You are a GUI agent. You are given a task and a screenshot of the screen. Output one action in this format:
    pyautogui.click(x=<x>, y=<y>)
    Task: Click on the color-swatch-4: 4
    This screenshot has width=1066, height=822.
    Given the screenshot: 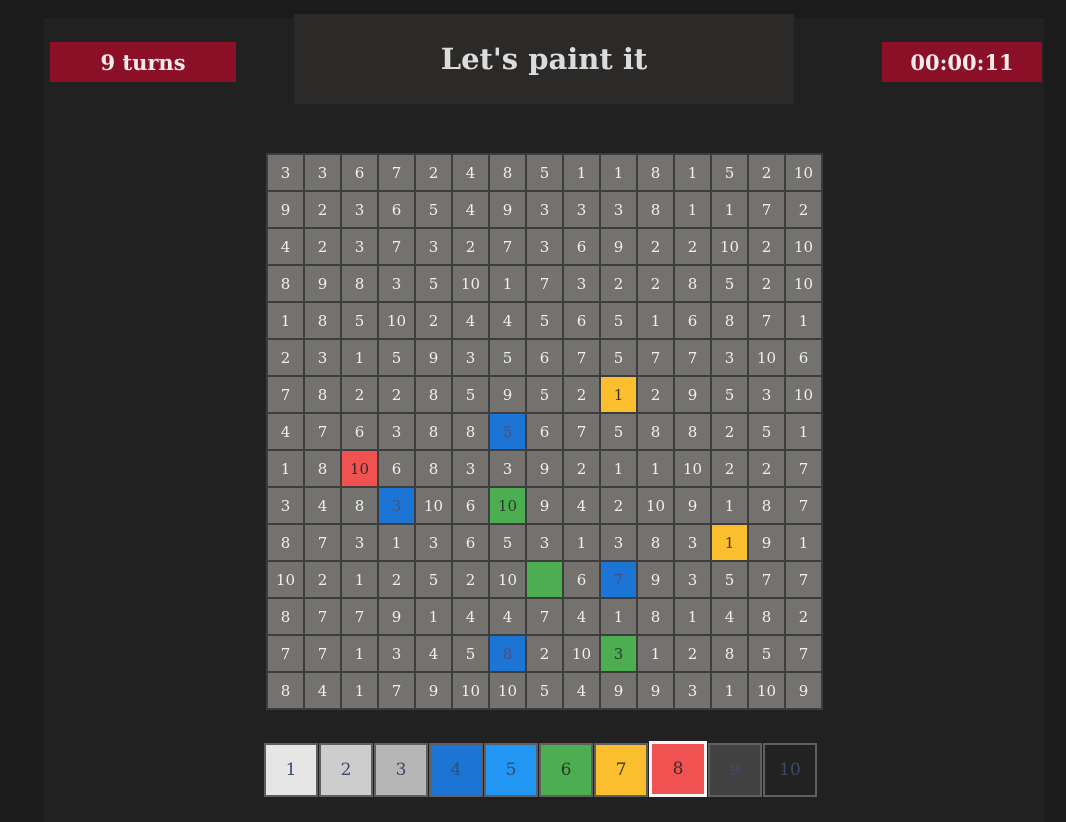 What is the action you would take?
    pyautogui.click(x=456, y=770)
    